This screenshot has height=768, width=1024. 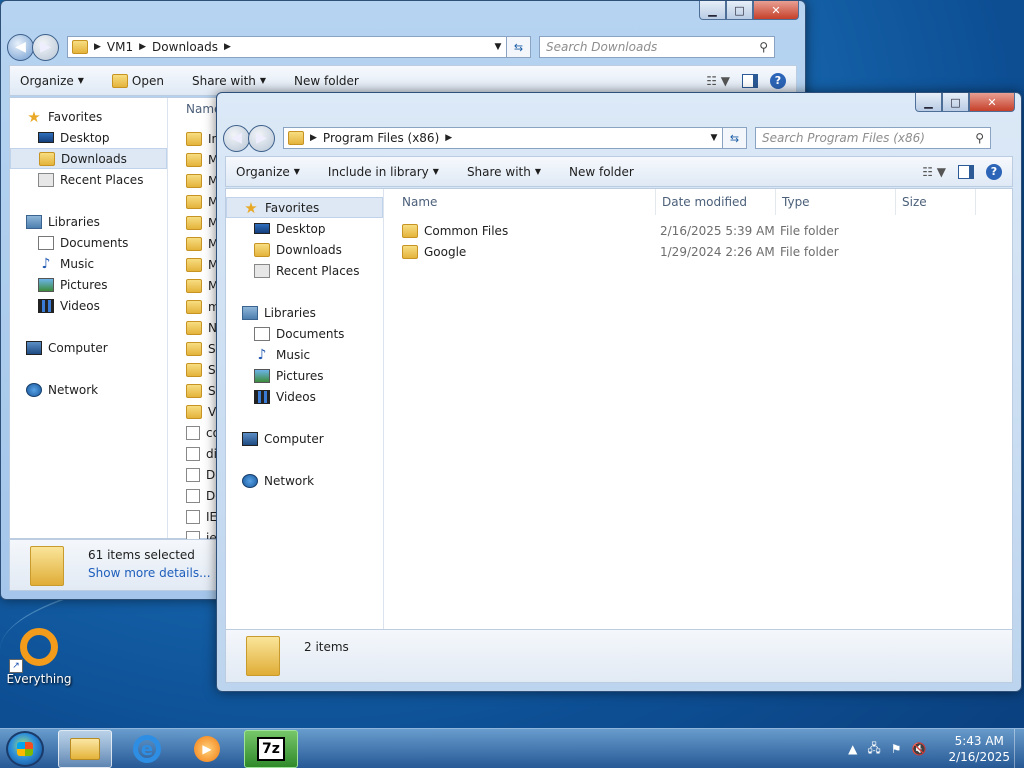 I want to click on breadcrumb-program-files: Program Files (x86), so click(x=381, y=138).